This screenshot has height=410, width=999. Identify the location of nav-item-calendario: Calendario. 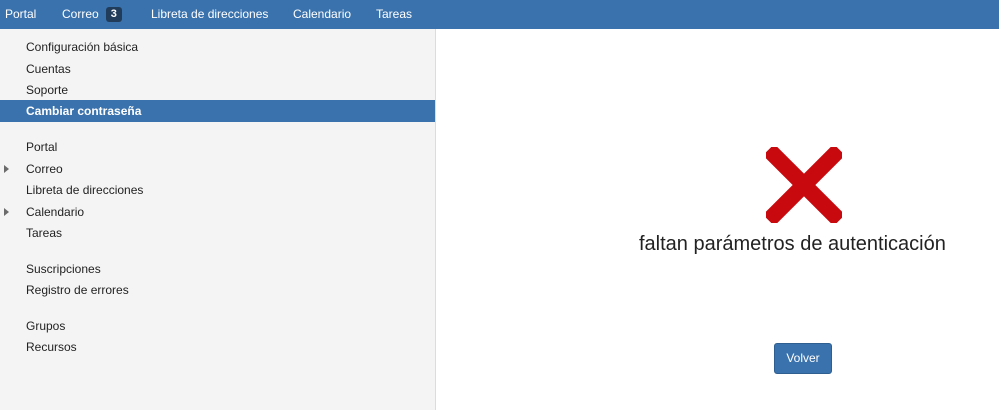
(322, 14).